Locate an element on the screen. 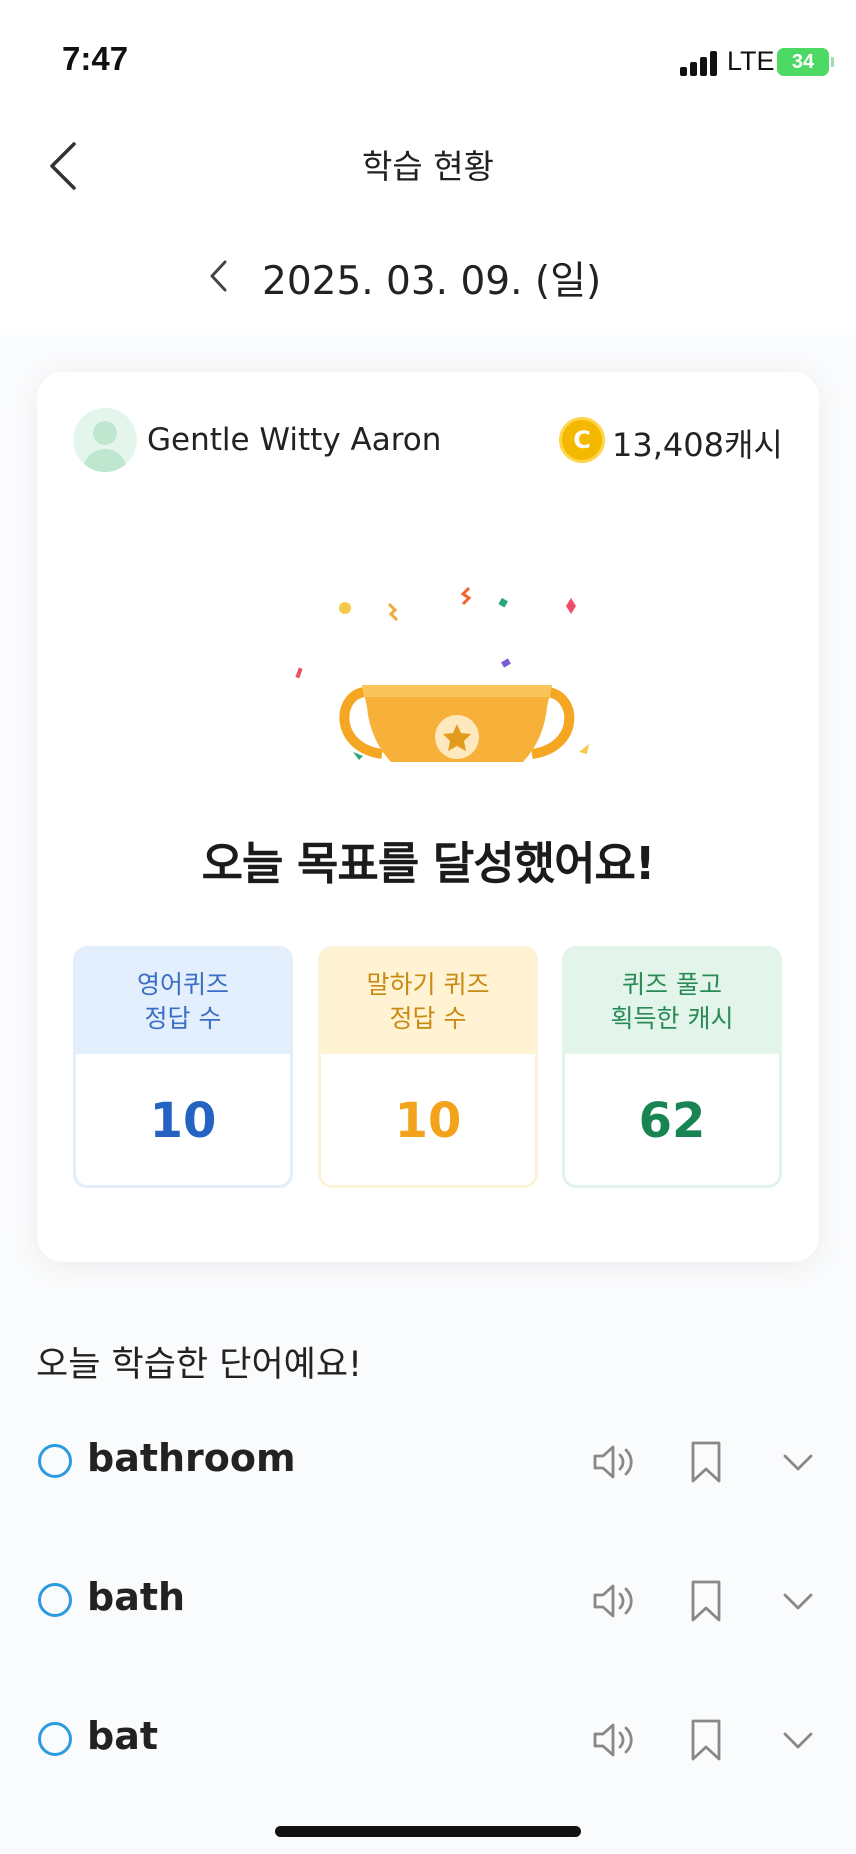  cash-amount: 13,408캐시 is located at coordinates (697, 445).